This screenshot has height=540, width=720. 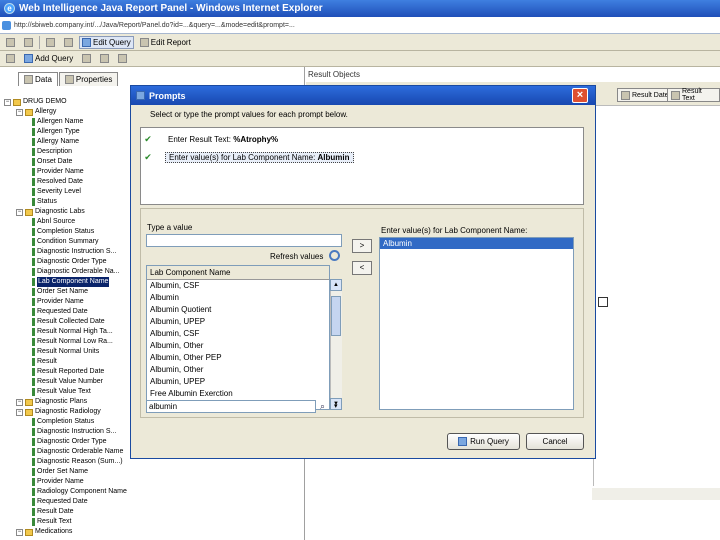 I want to click on scroll-up-icon: ▲, so click(x=336, y=285).